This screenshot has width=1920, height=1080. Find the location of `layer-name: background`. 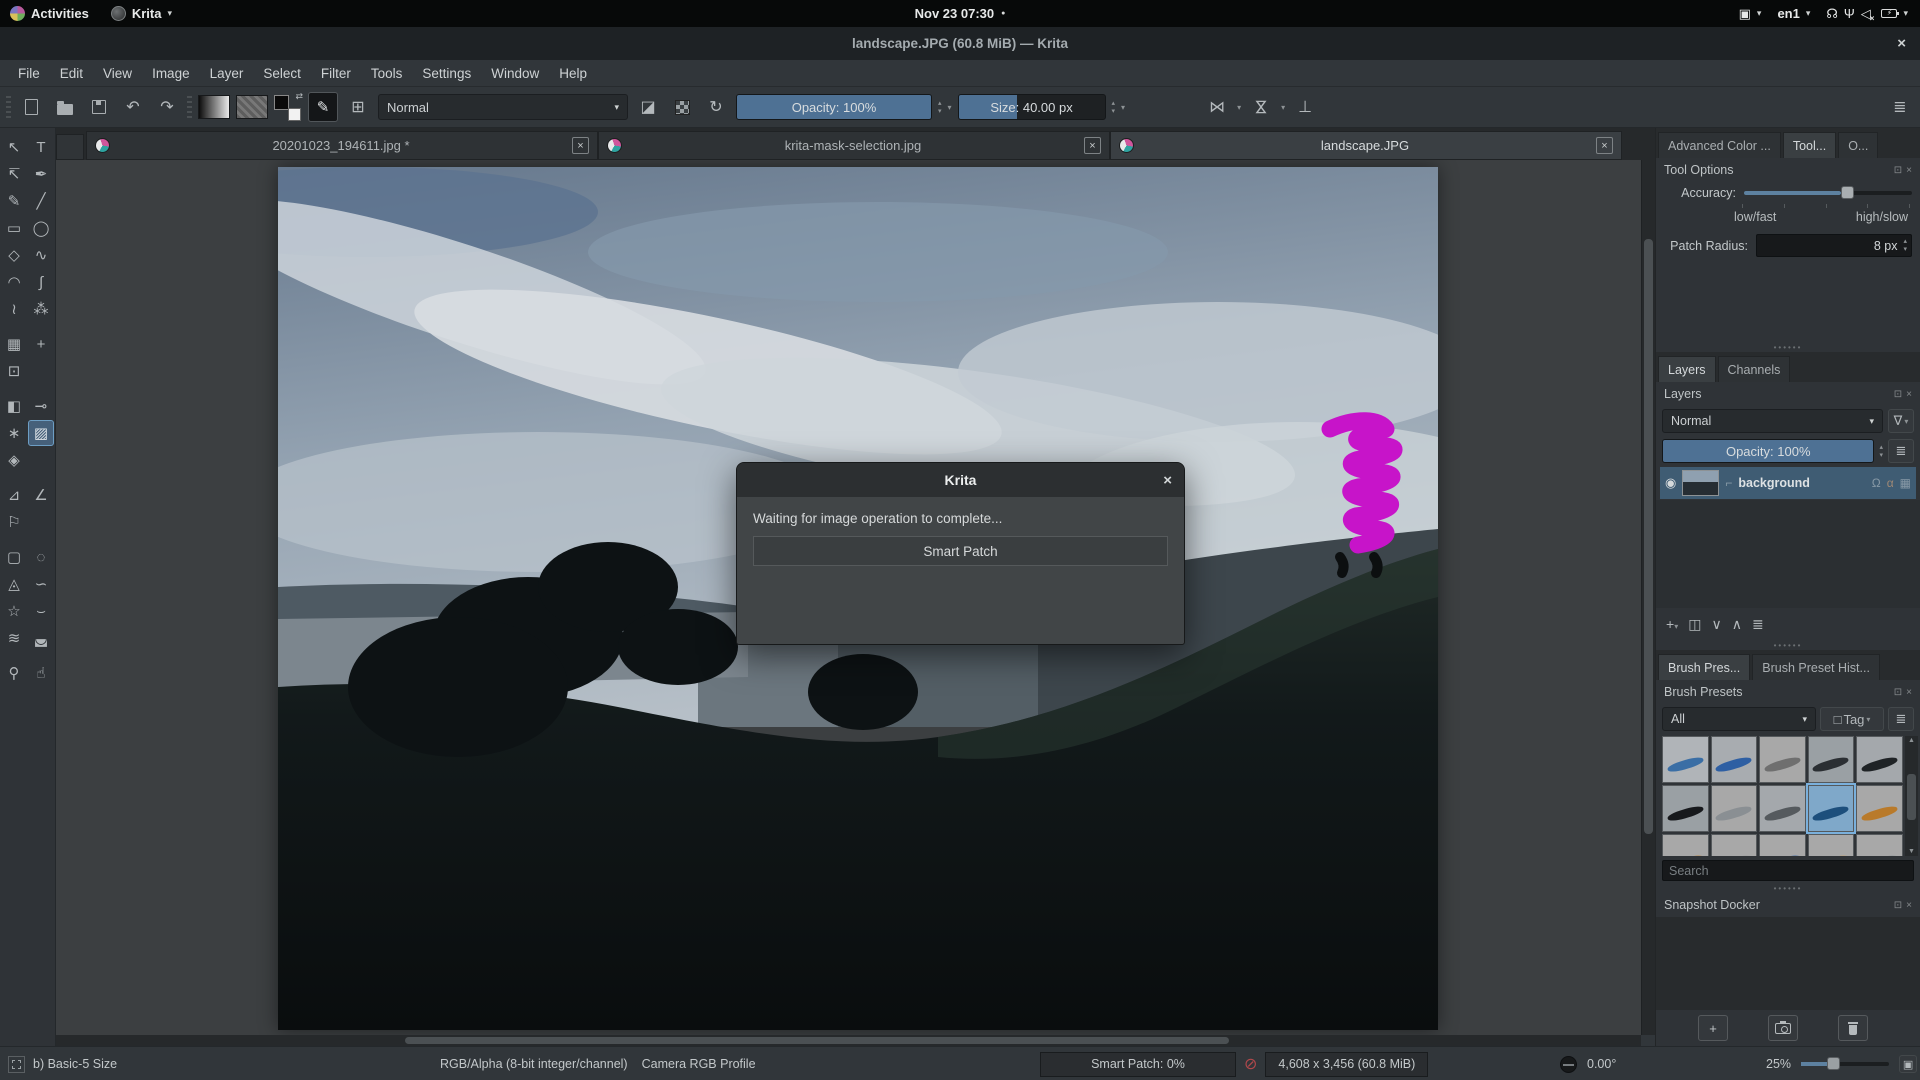

layer-name: background is located at coordinates (1801, 483).